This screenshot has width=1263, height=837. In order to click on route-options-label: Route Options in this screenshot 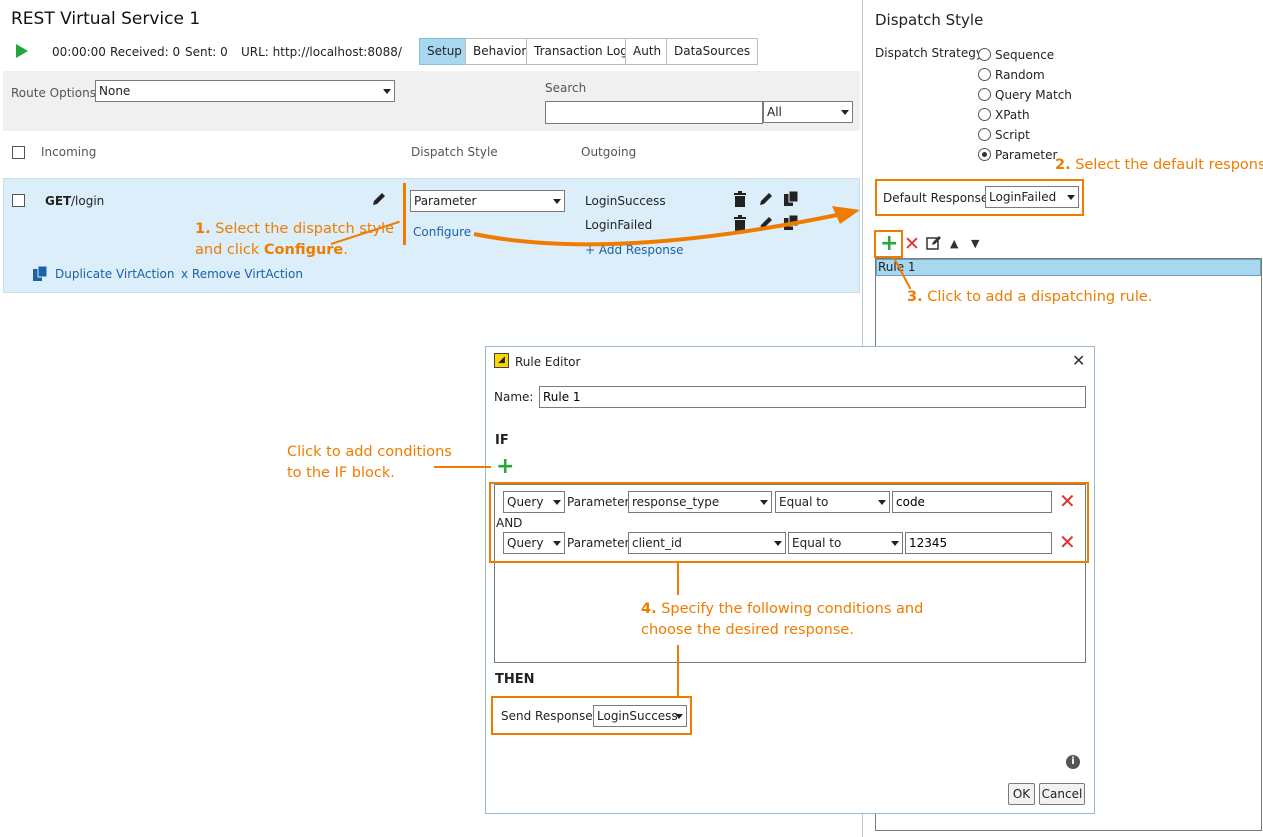, I will do `click(53, 93)`.